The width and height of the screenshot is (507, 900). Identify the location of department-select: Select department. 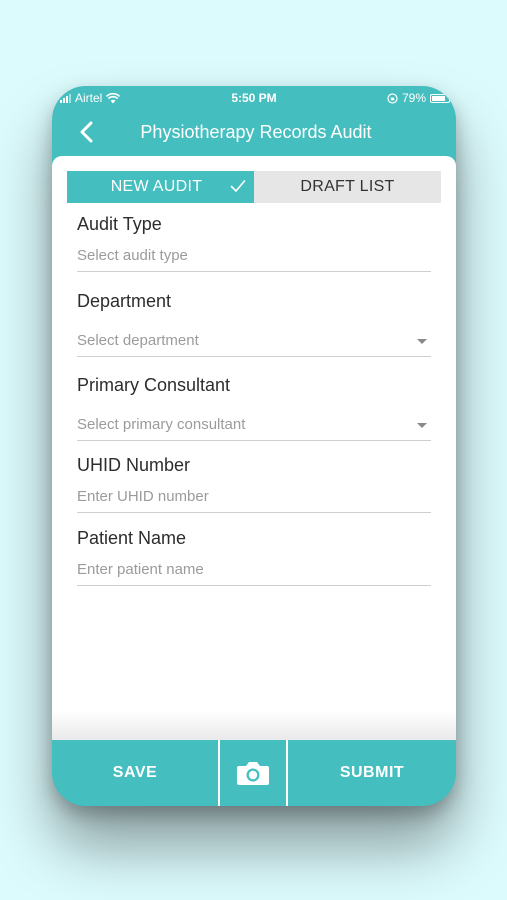
(254, 342).